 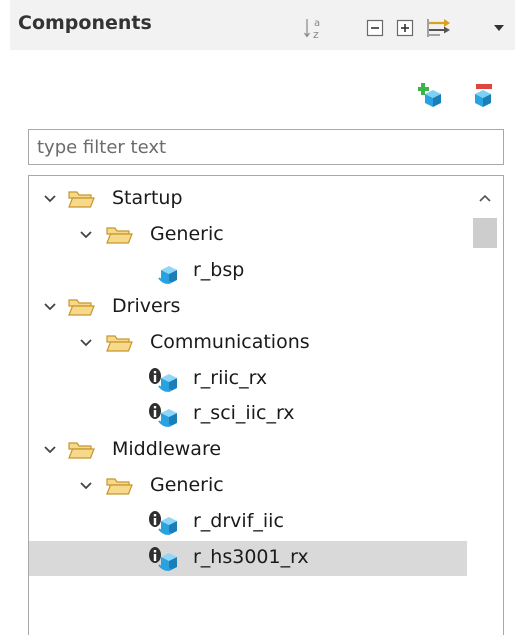 I want to click on tree-component-row: r_drvif_iic, so click(x=248, y=522).